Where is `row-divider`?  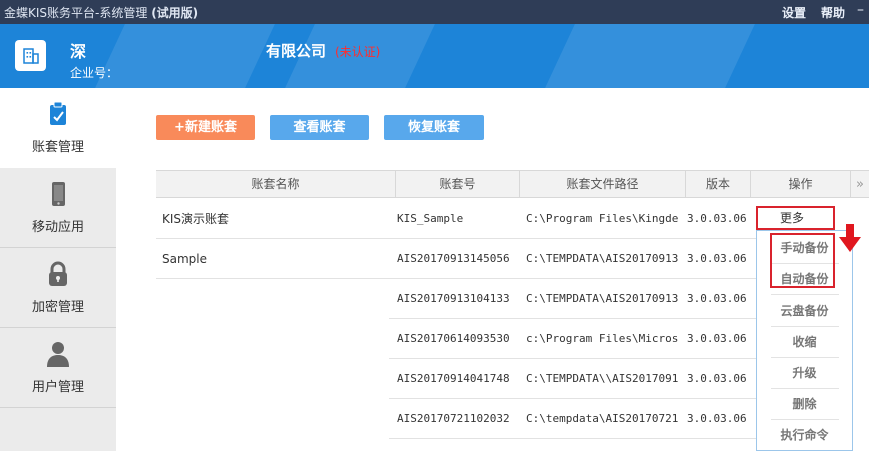
row-divider is located at coordinates (572, 438).